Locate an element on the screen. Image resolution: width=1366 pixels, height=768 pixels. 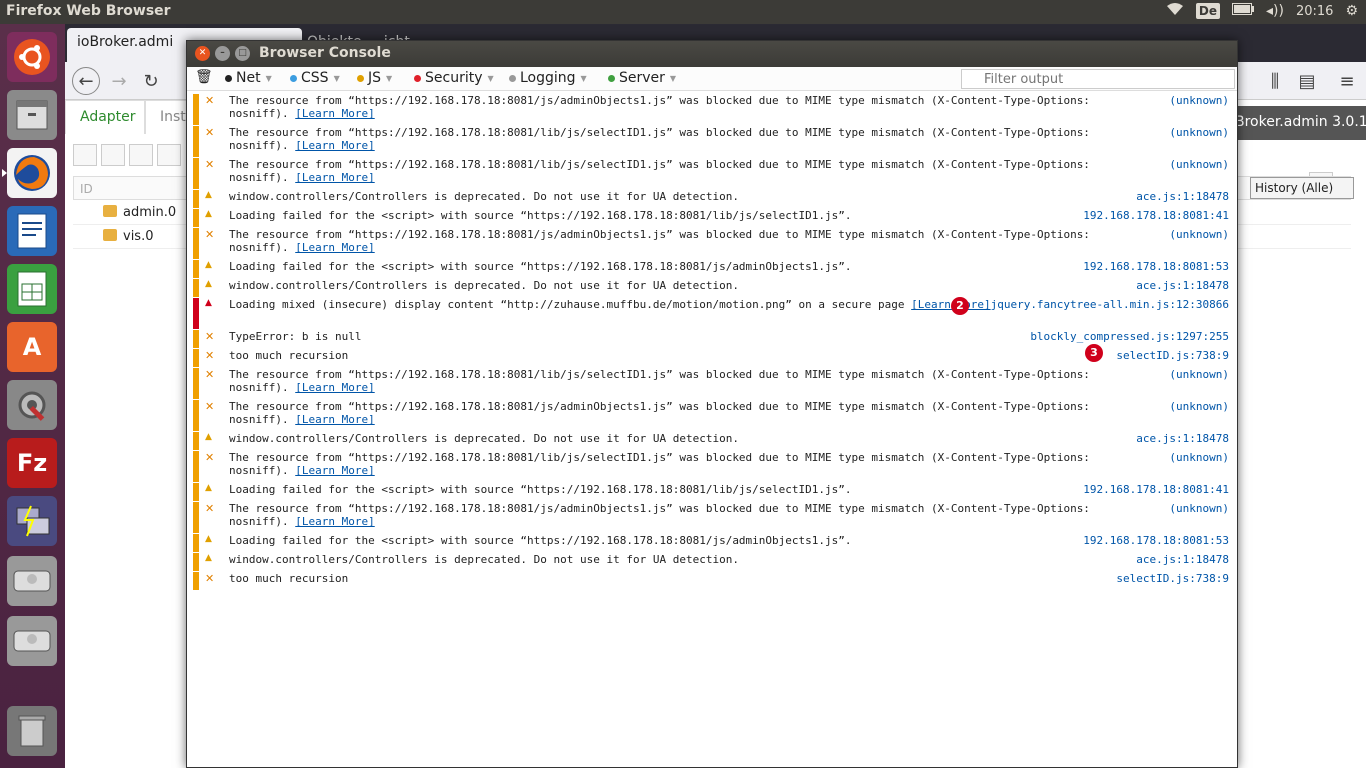
filter-js: JS ▼ is located at coordinates (374, 78).